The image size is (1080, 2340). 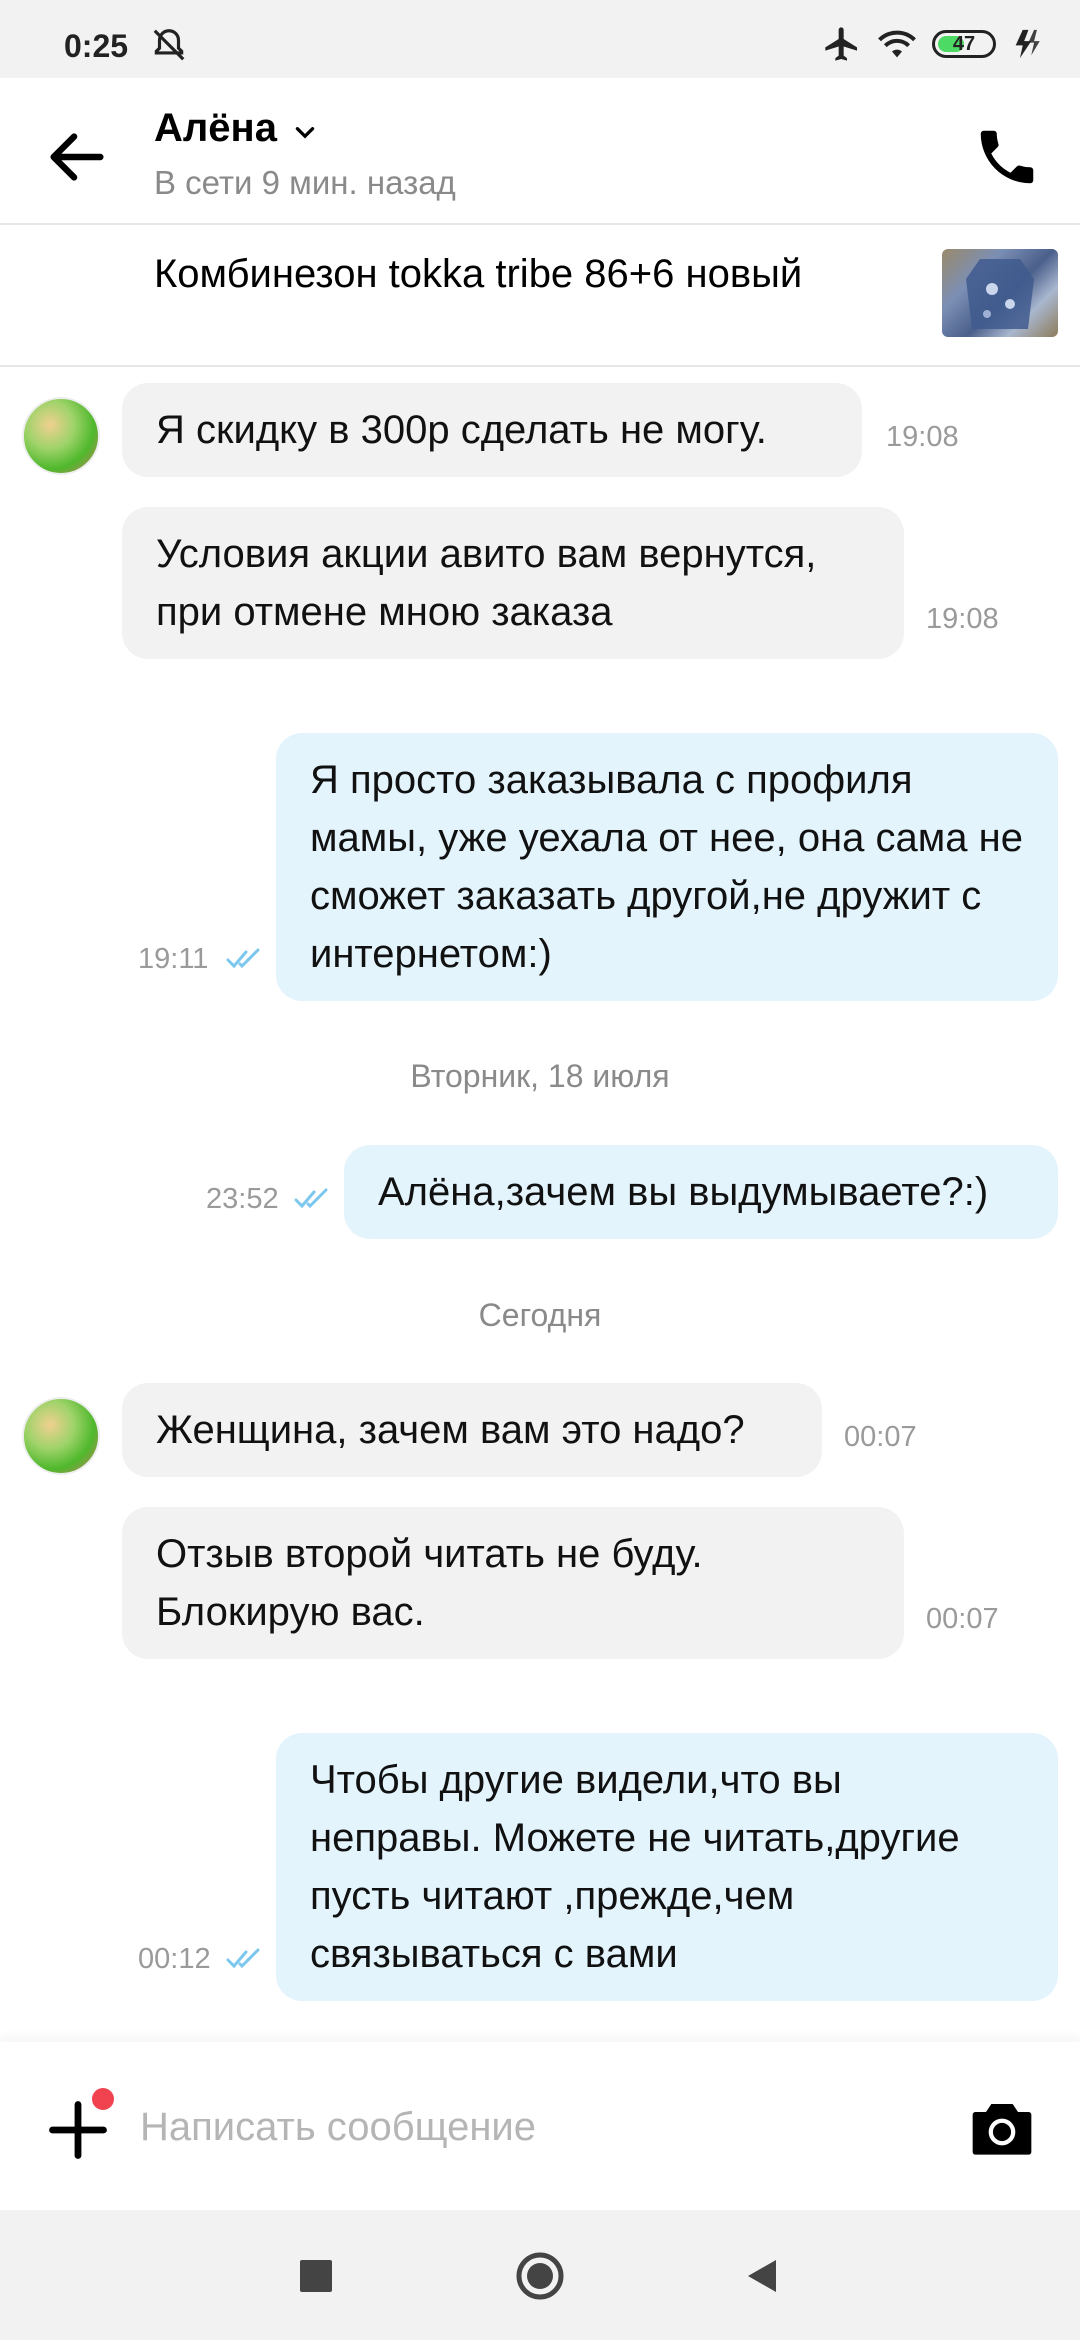 What do you see at coordinates (1000, 293) in the screenshot?
I see `product-thumbnail` at bounding box center [1000, 293].